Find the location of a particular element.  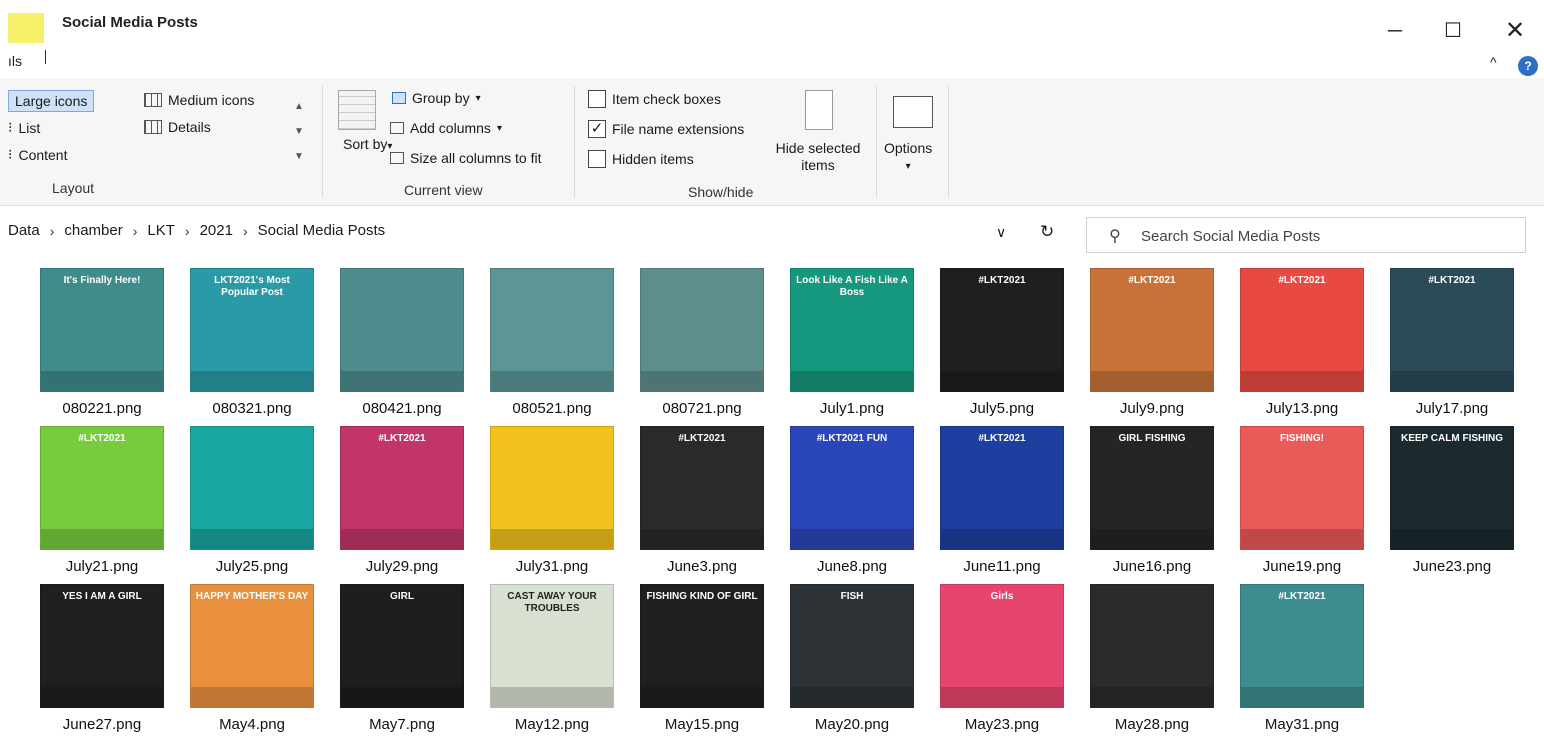

file-item: KEEP CALM FISHING June23.png is located at coordinates (1441, 501).